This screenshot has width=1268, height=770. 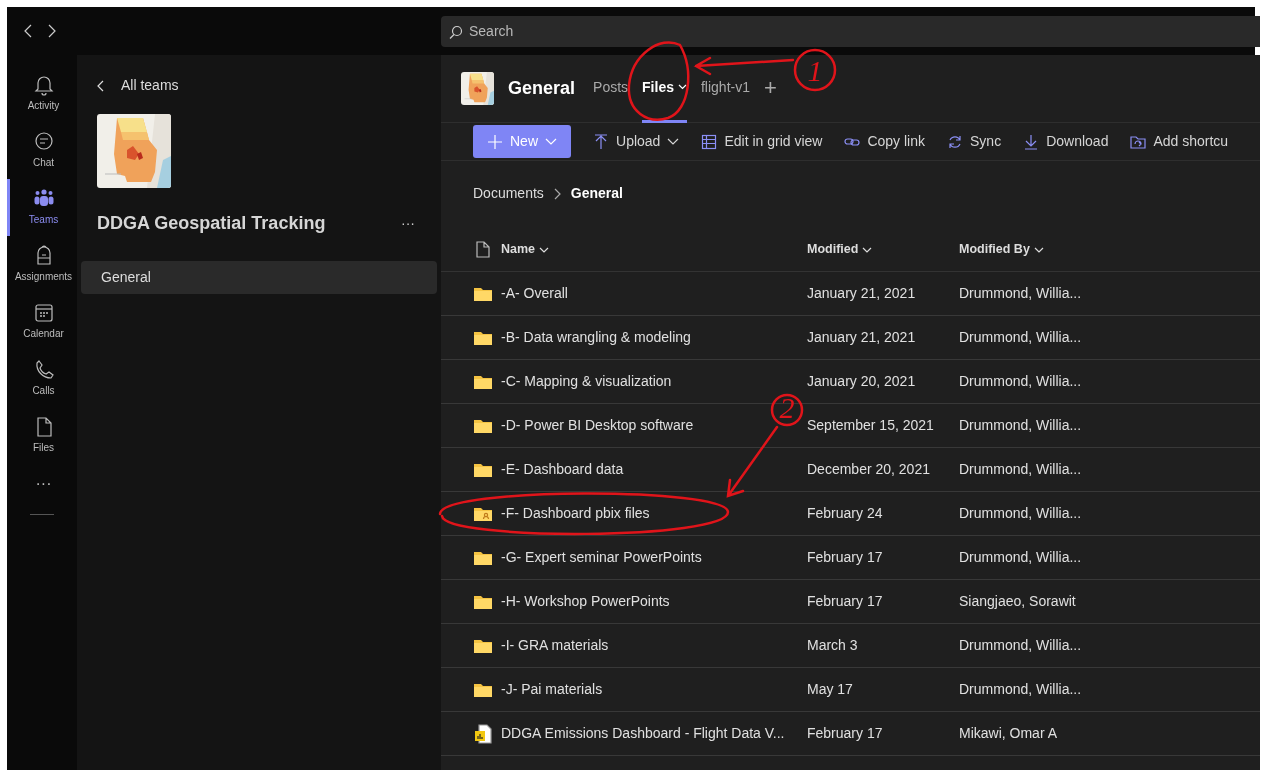 What do you see at coordinates (654, 293) in the screenshot?
I see `file-name: -A- Overall` at bounding box center [654, 293].